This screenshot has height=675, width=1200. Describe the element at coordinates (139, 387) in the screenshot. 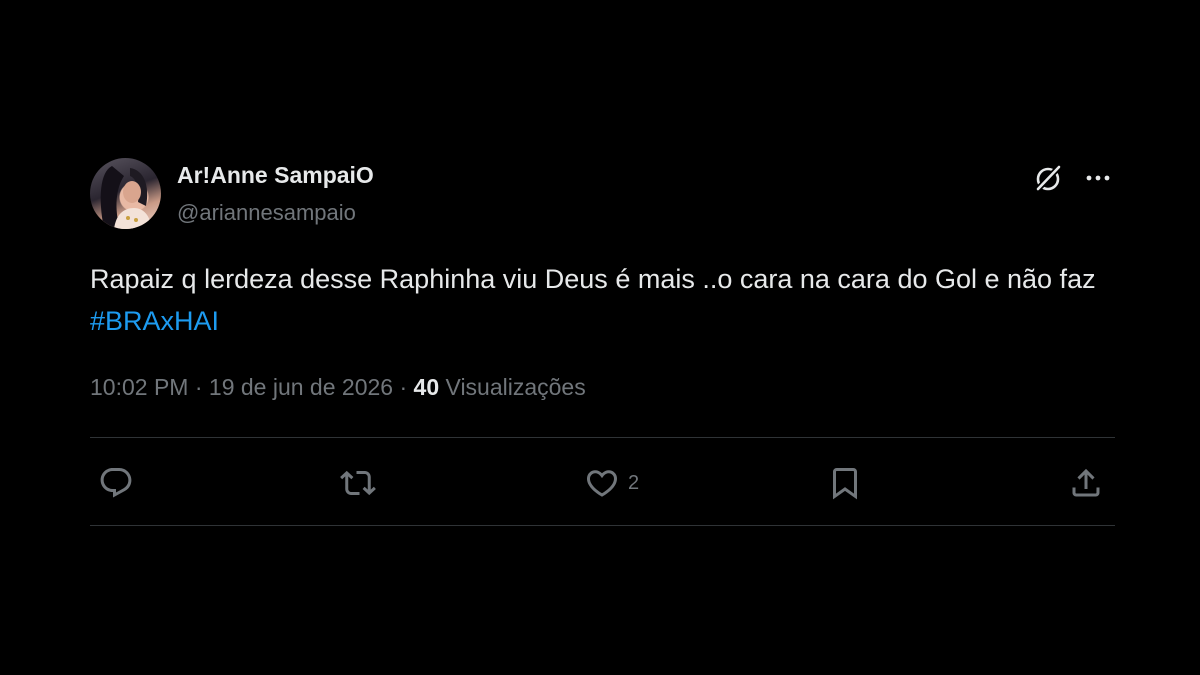

I see `tweet-time: 10:02 PM` at that location.